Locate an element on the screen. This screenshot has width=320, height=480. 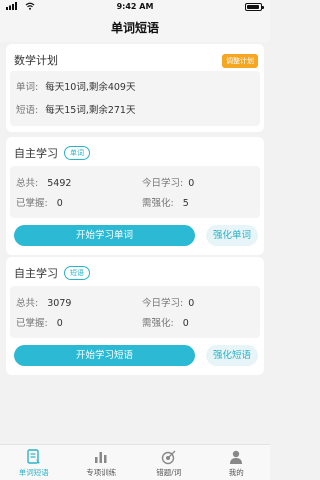
phrase-total-value: 3079 is located at coordinates (59, 303).